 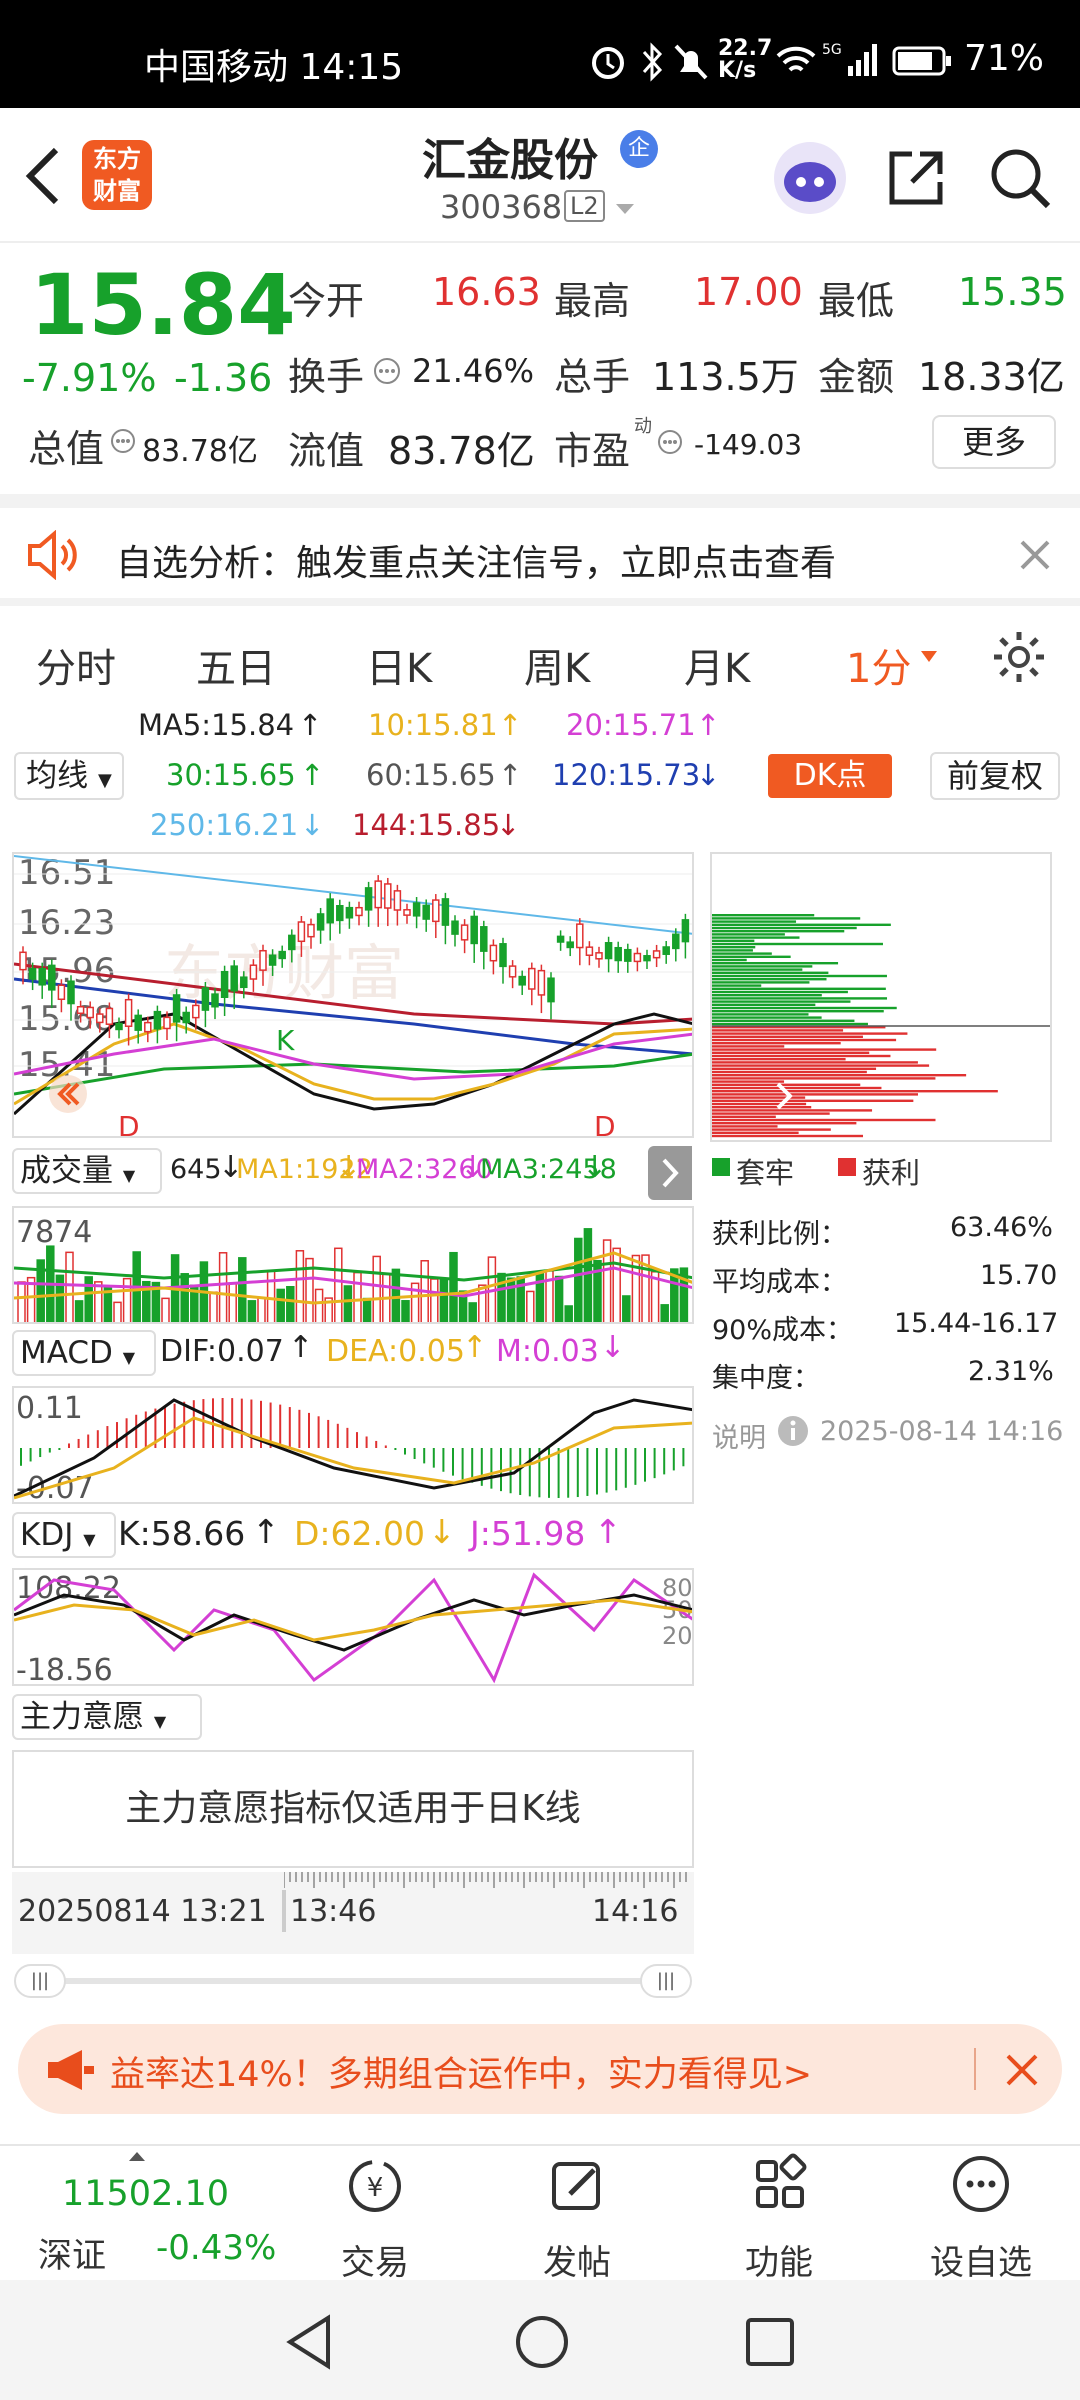 What do you see at coordinates (40, 1981) in the screenshot?
I see `scrollbar-left-handle: |||` at bounding box center [40, 1981].